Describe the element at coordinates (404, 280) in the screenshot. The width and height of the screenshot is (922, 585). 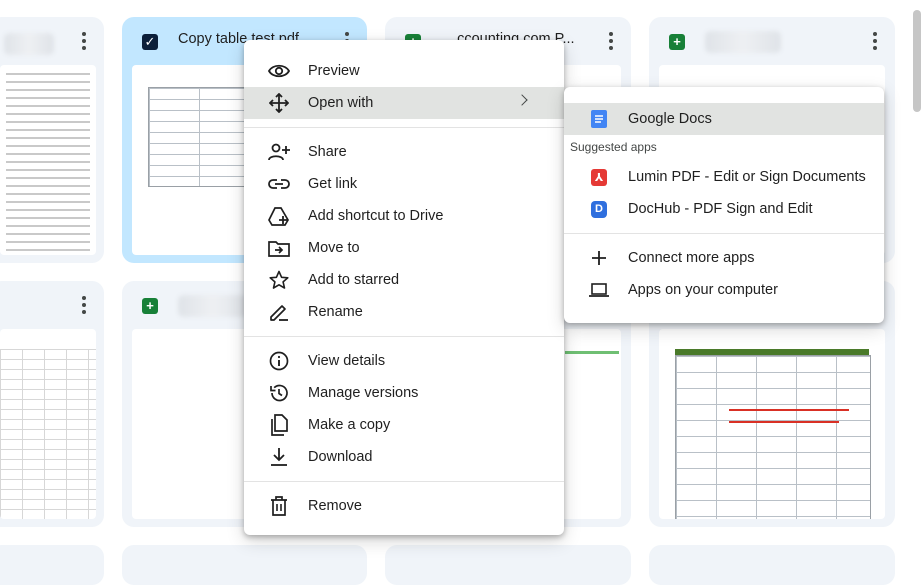
I see `menu-item-add-starred: Add to starred` at that location.